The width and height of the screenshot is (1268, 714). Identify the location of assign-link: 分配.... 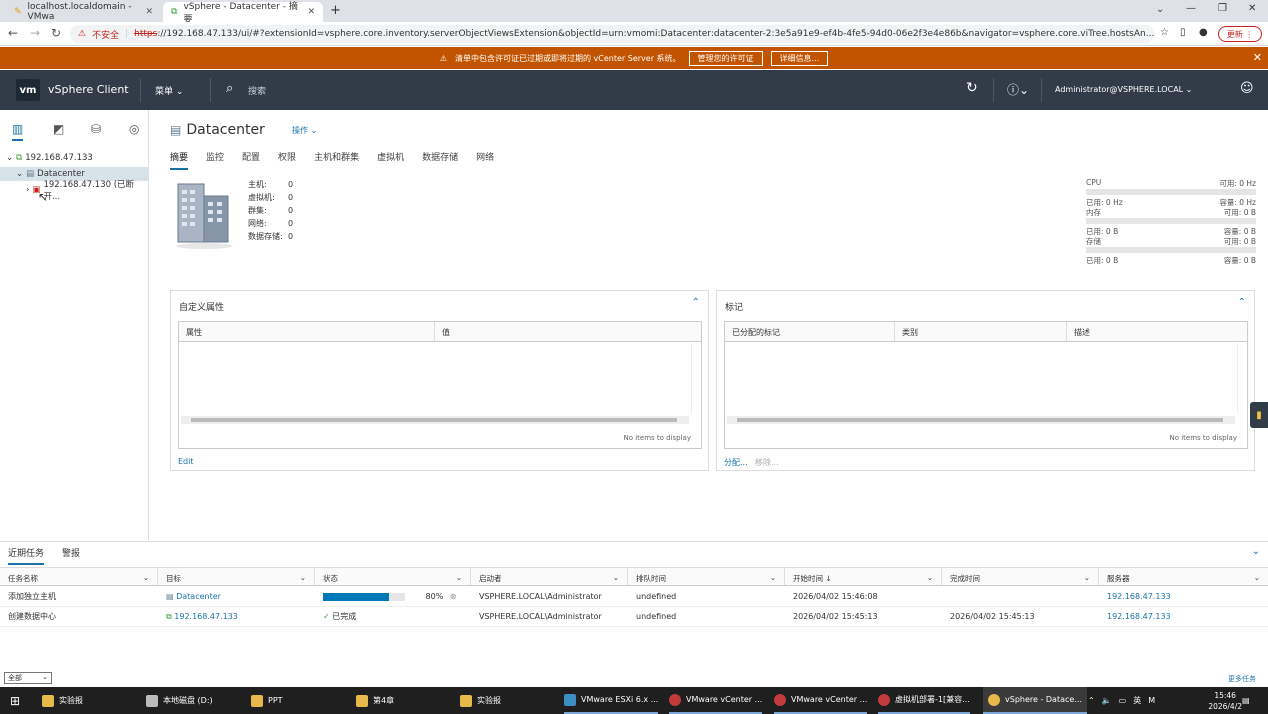
(736, 462).